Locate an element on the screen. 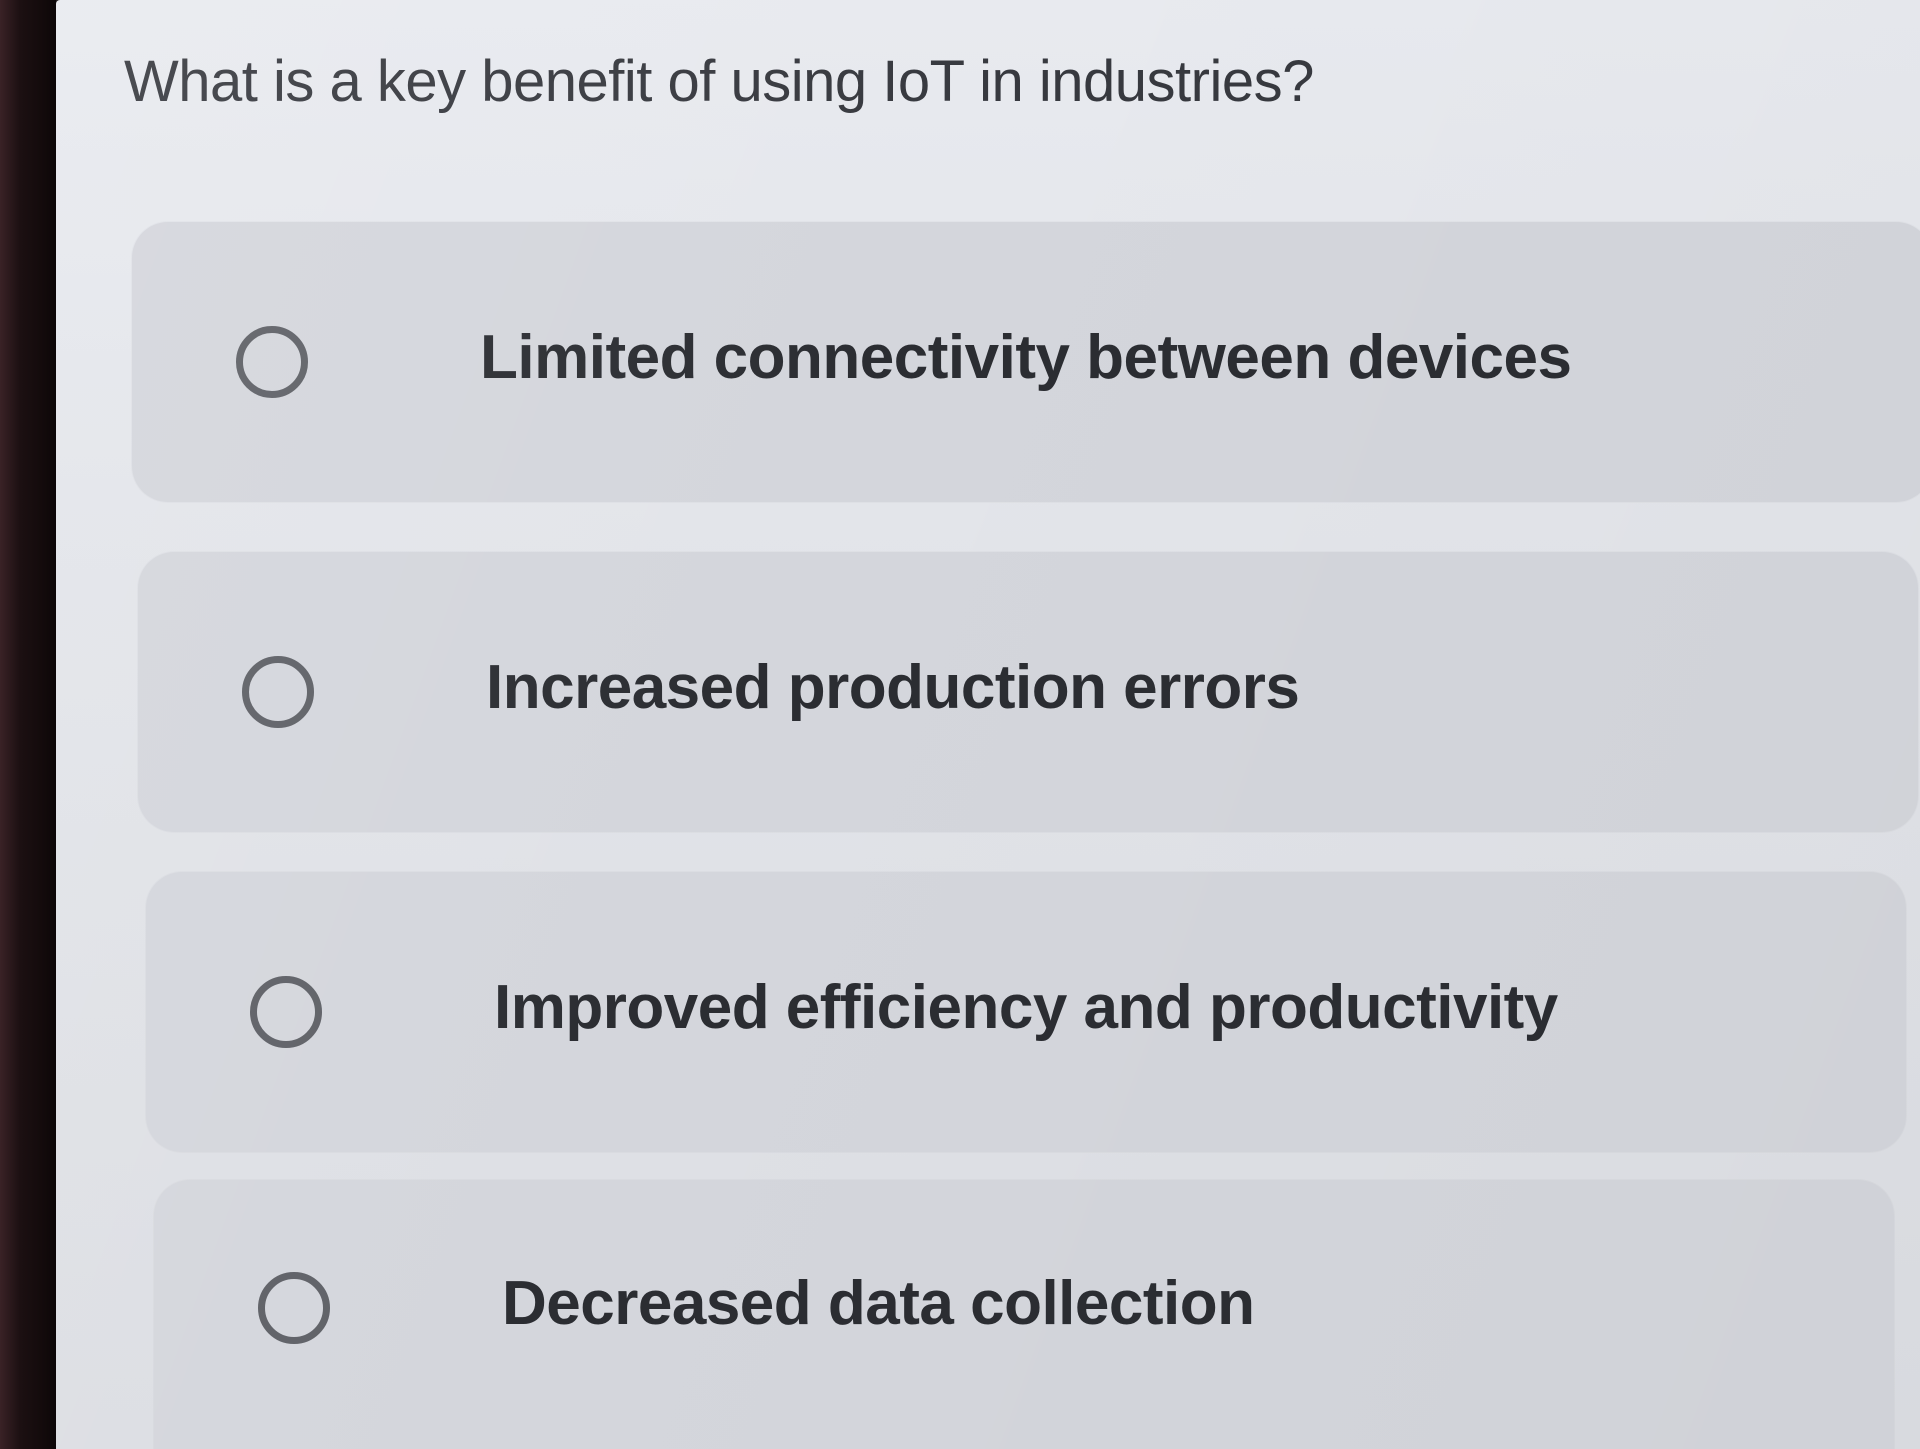 The image size is (1920, 1449). answer-option-label: Increased production errors is located at coordinates (893, 687).